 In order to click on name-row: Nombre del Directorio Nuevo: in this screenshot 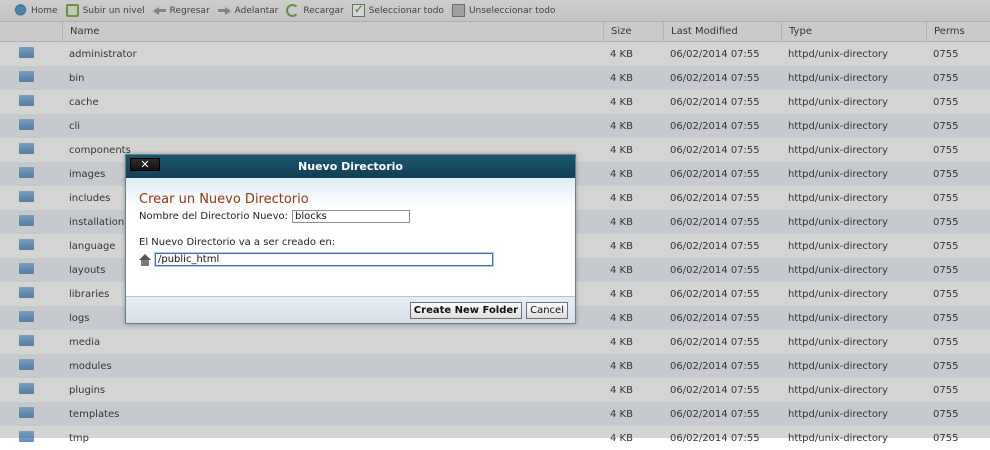, I will do `click(350, 216)`.